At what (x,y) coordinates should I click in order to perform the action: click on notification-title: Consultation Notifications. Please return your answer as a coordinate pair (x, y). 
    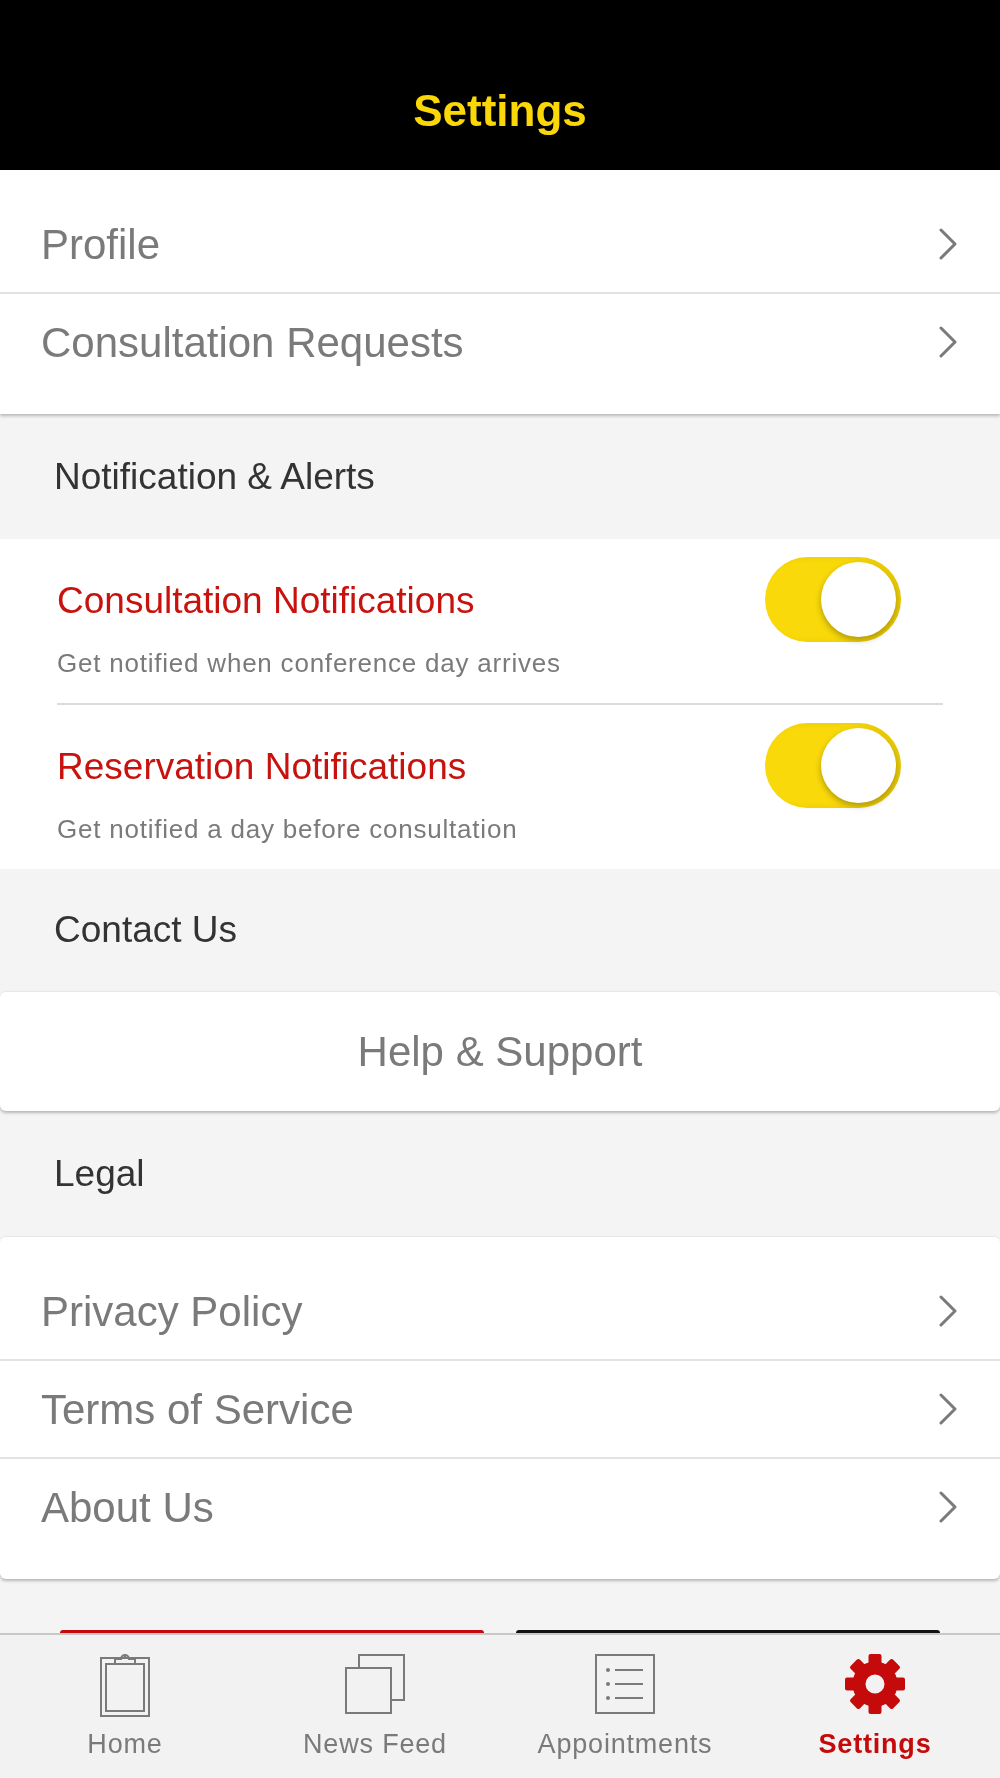
    Looking at the image, I should click on (266, 601).